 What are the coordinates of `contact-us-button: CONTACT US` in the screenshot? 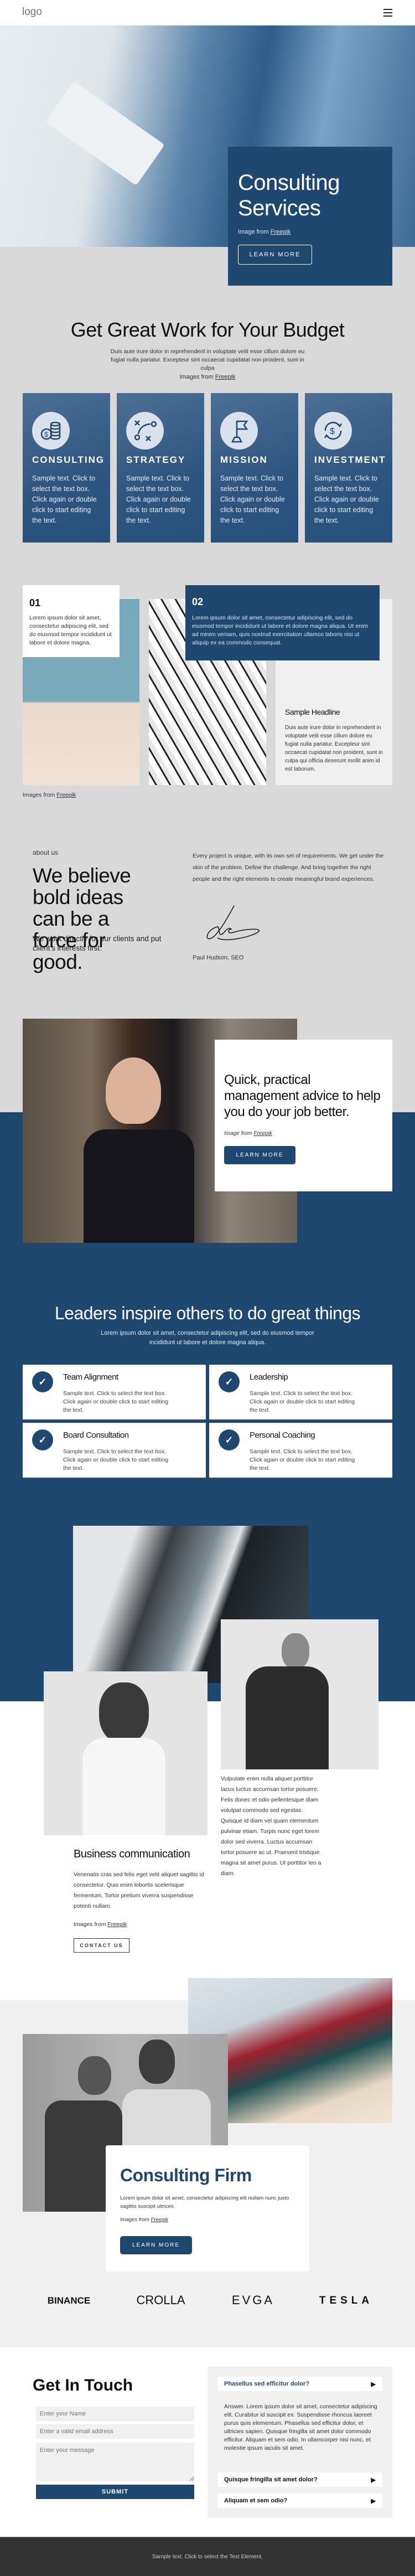 It's located at (101, 1945).